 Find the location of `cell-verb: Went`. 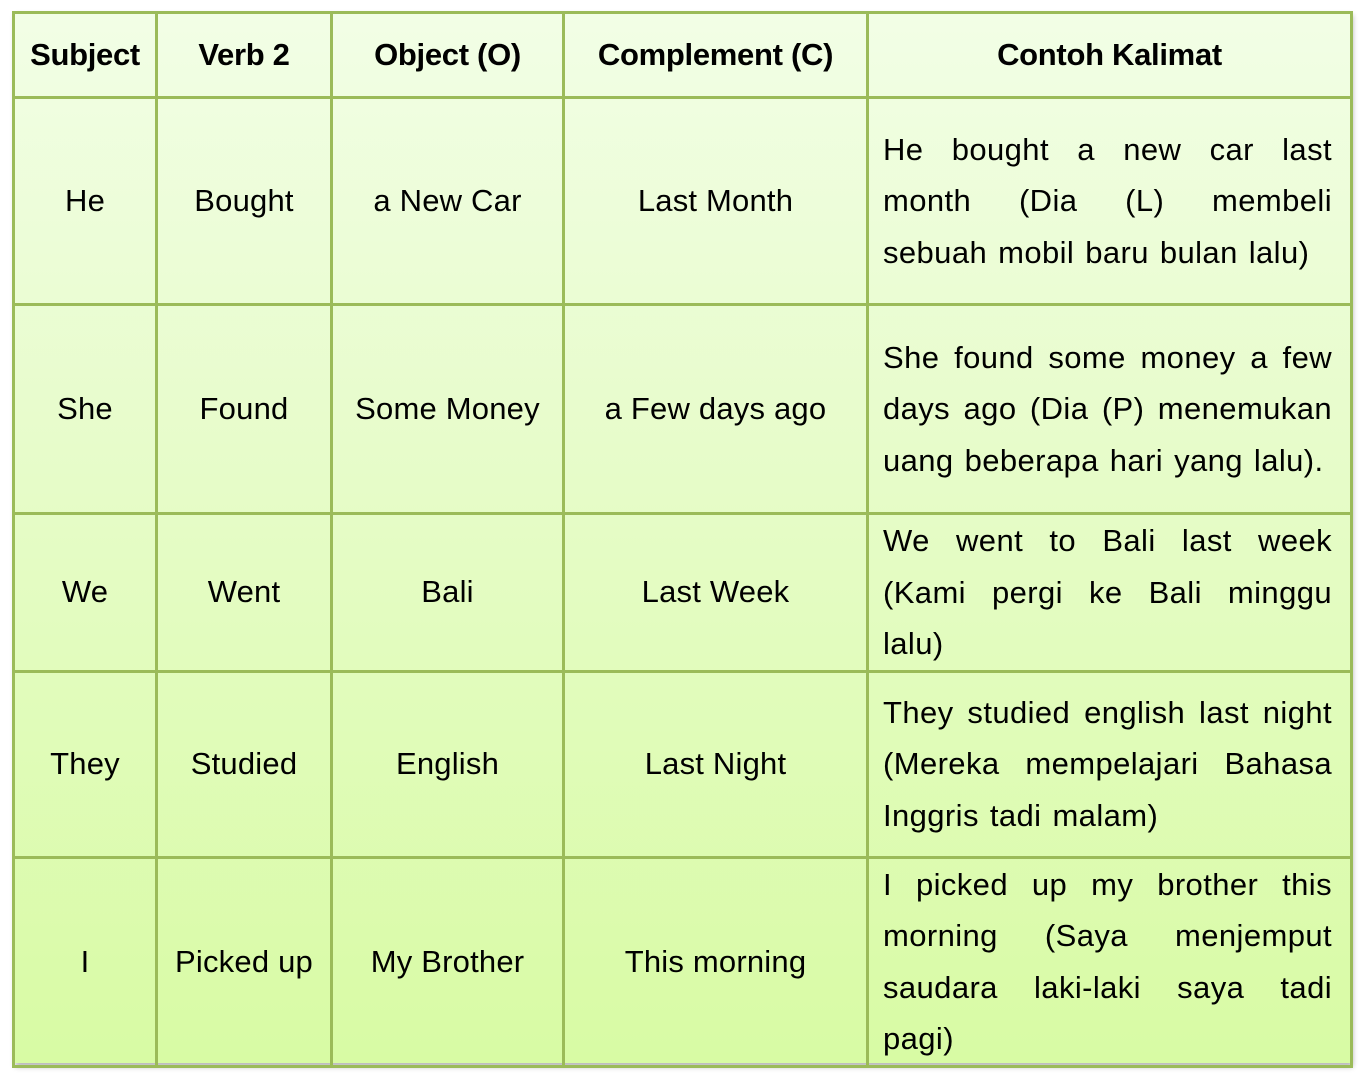

cell-verb: Went is located at coordinates (244, 592).